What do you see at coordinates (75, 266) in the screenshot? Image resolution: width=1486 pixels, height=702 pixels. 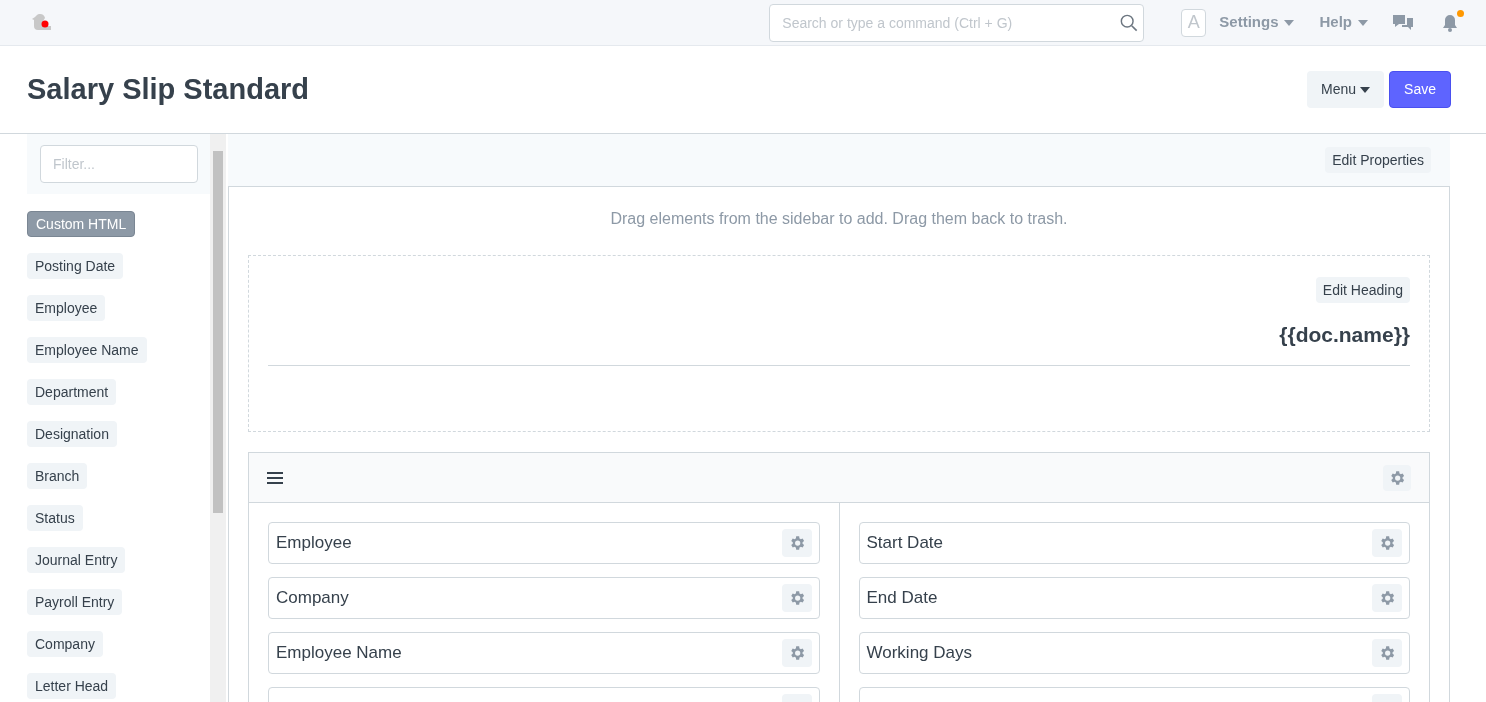 I see `sidebar-field-item: Posting Date` at bounding box center [75, 266].